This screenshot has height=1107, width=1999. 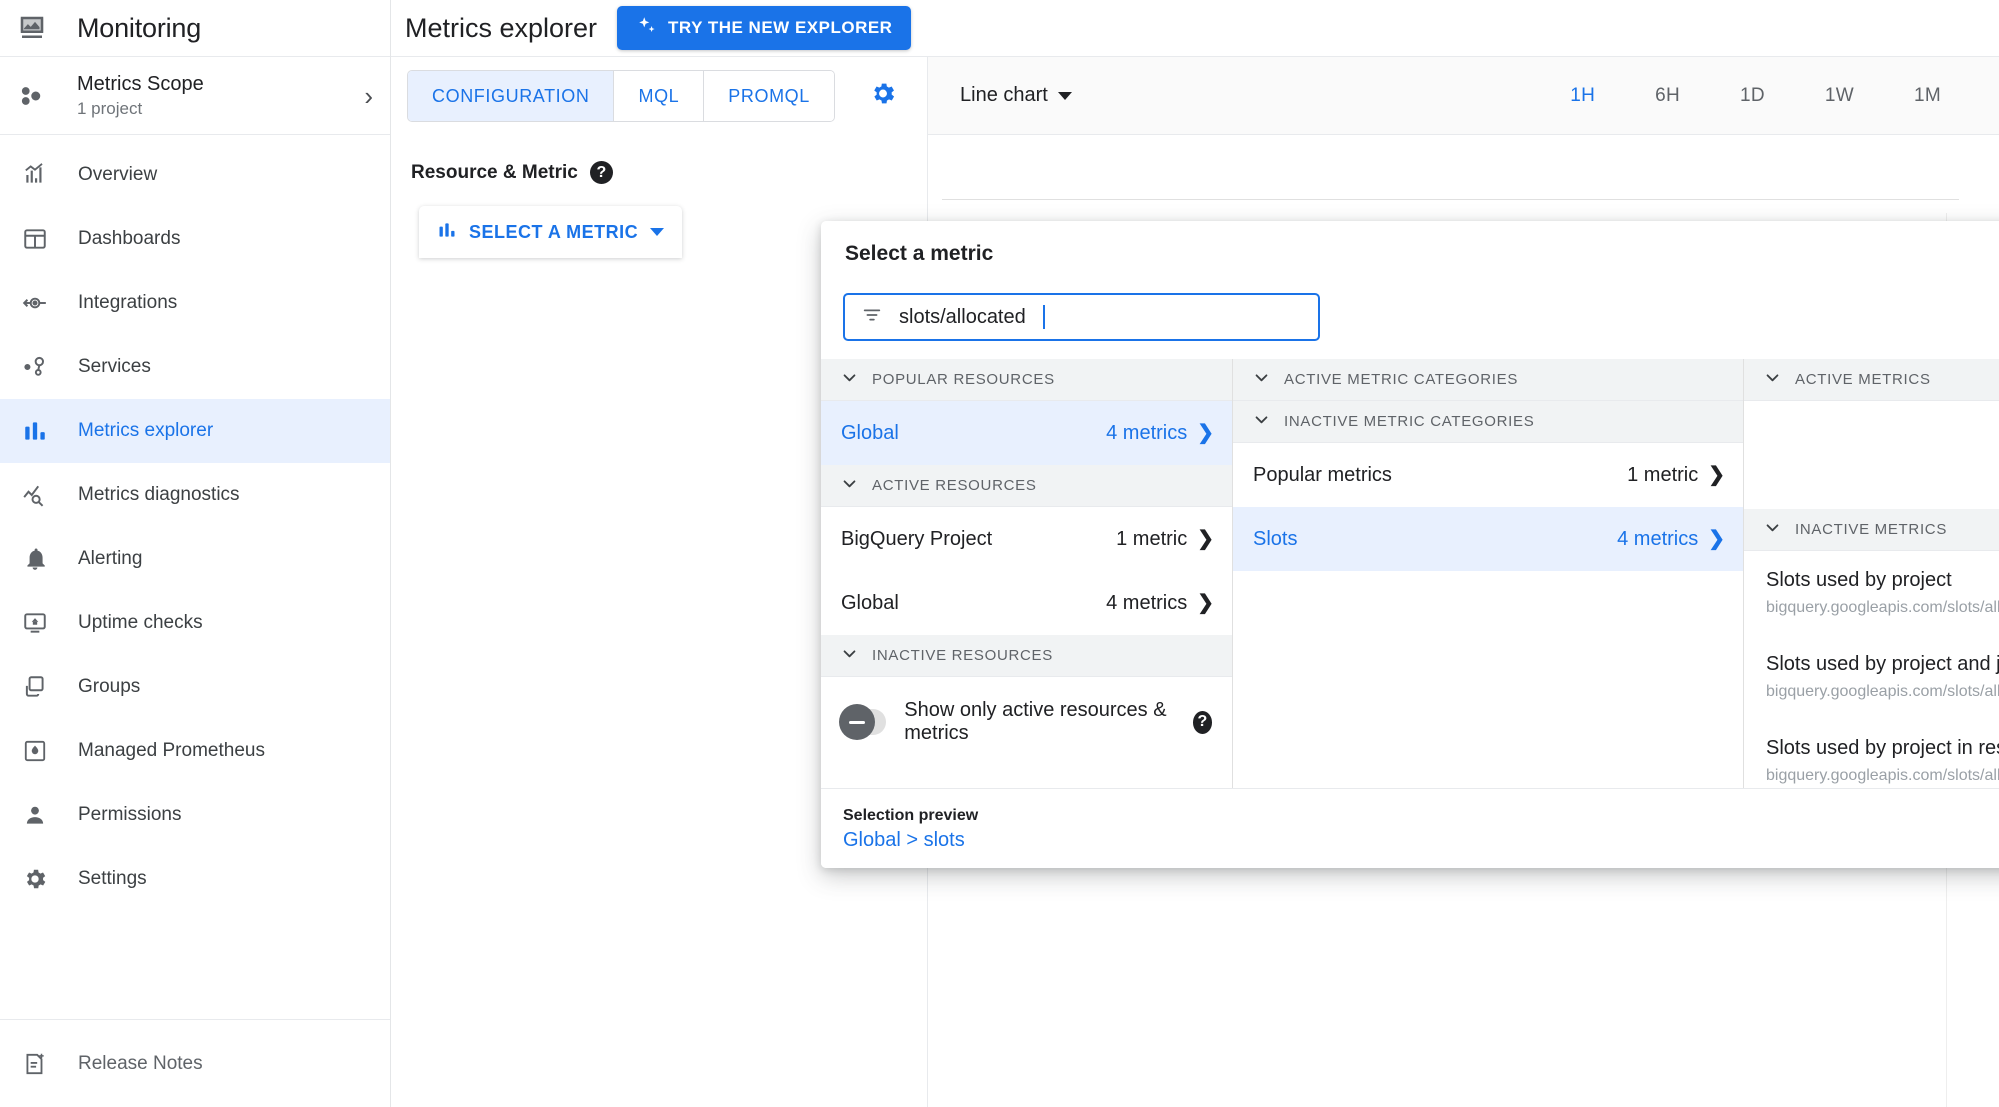 I want to click on metric-filter-input: slots/allocated, so click(x=1081, y=317).